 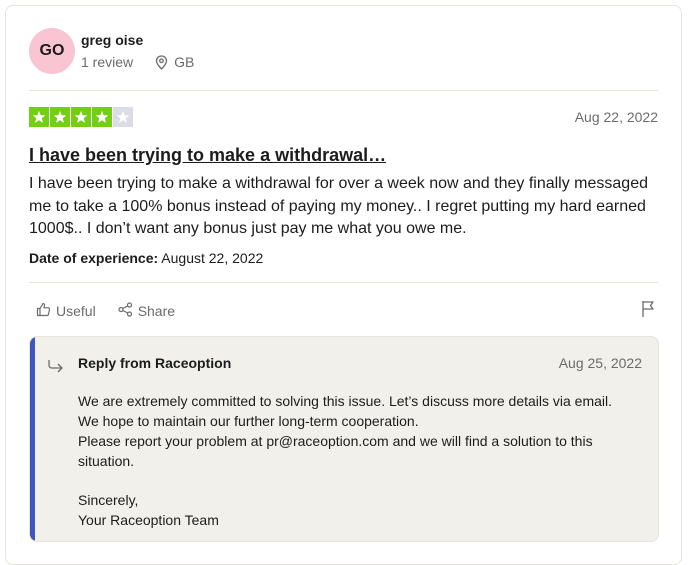 I want to click on share-button: Share, so click(x=146, y=311).